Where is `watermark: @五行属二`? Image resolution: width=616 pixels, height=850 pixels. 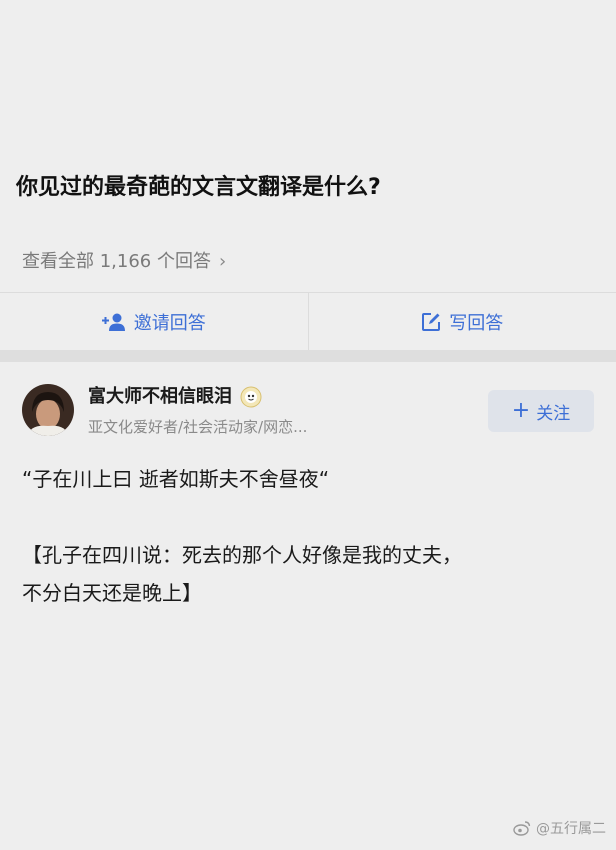
watermark: @五行属二 is located at coordinates (559, 828).